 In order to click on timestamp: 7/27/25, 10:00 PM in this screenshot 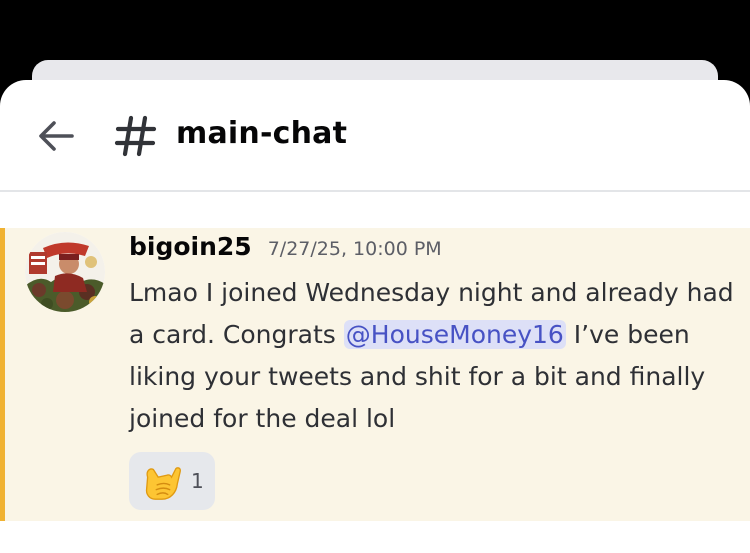, I will do `click(354, 249)`.